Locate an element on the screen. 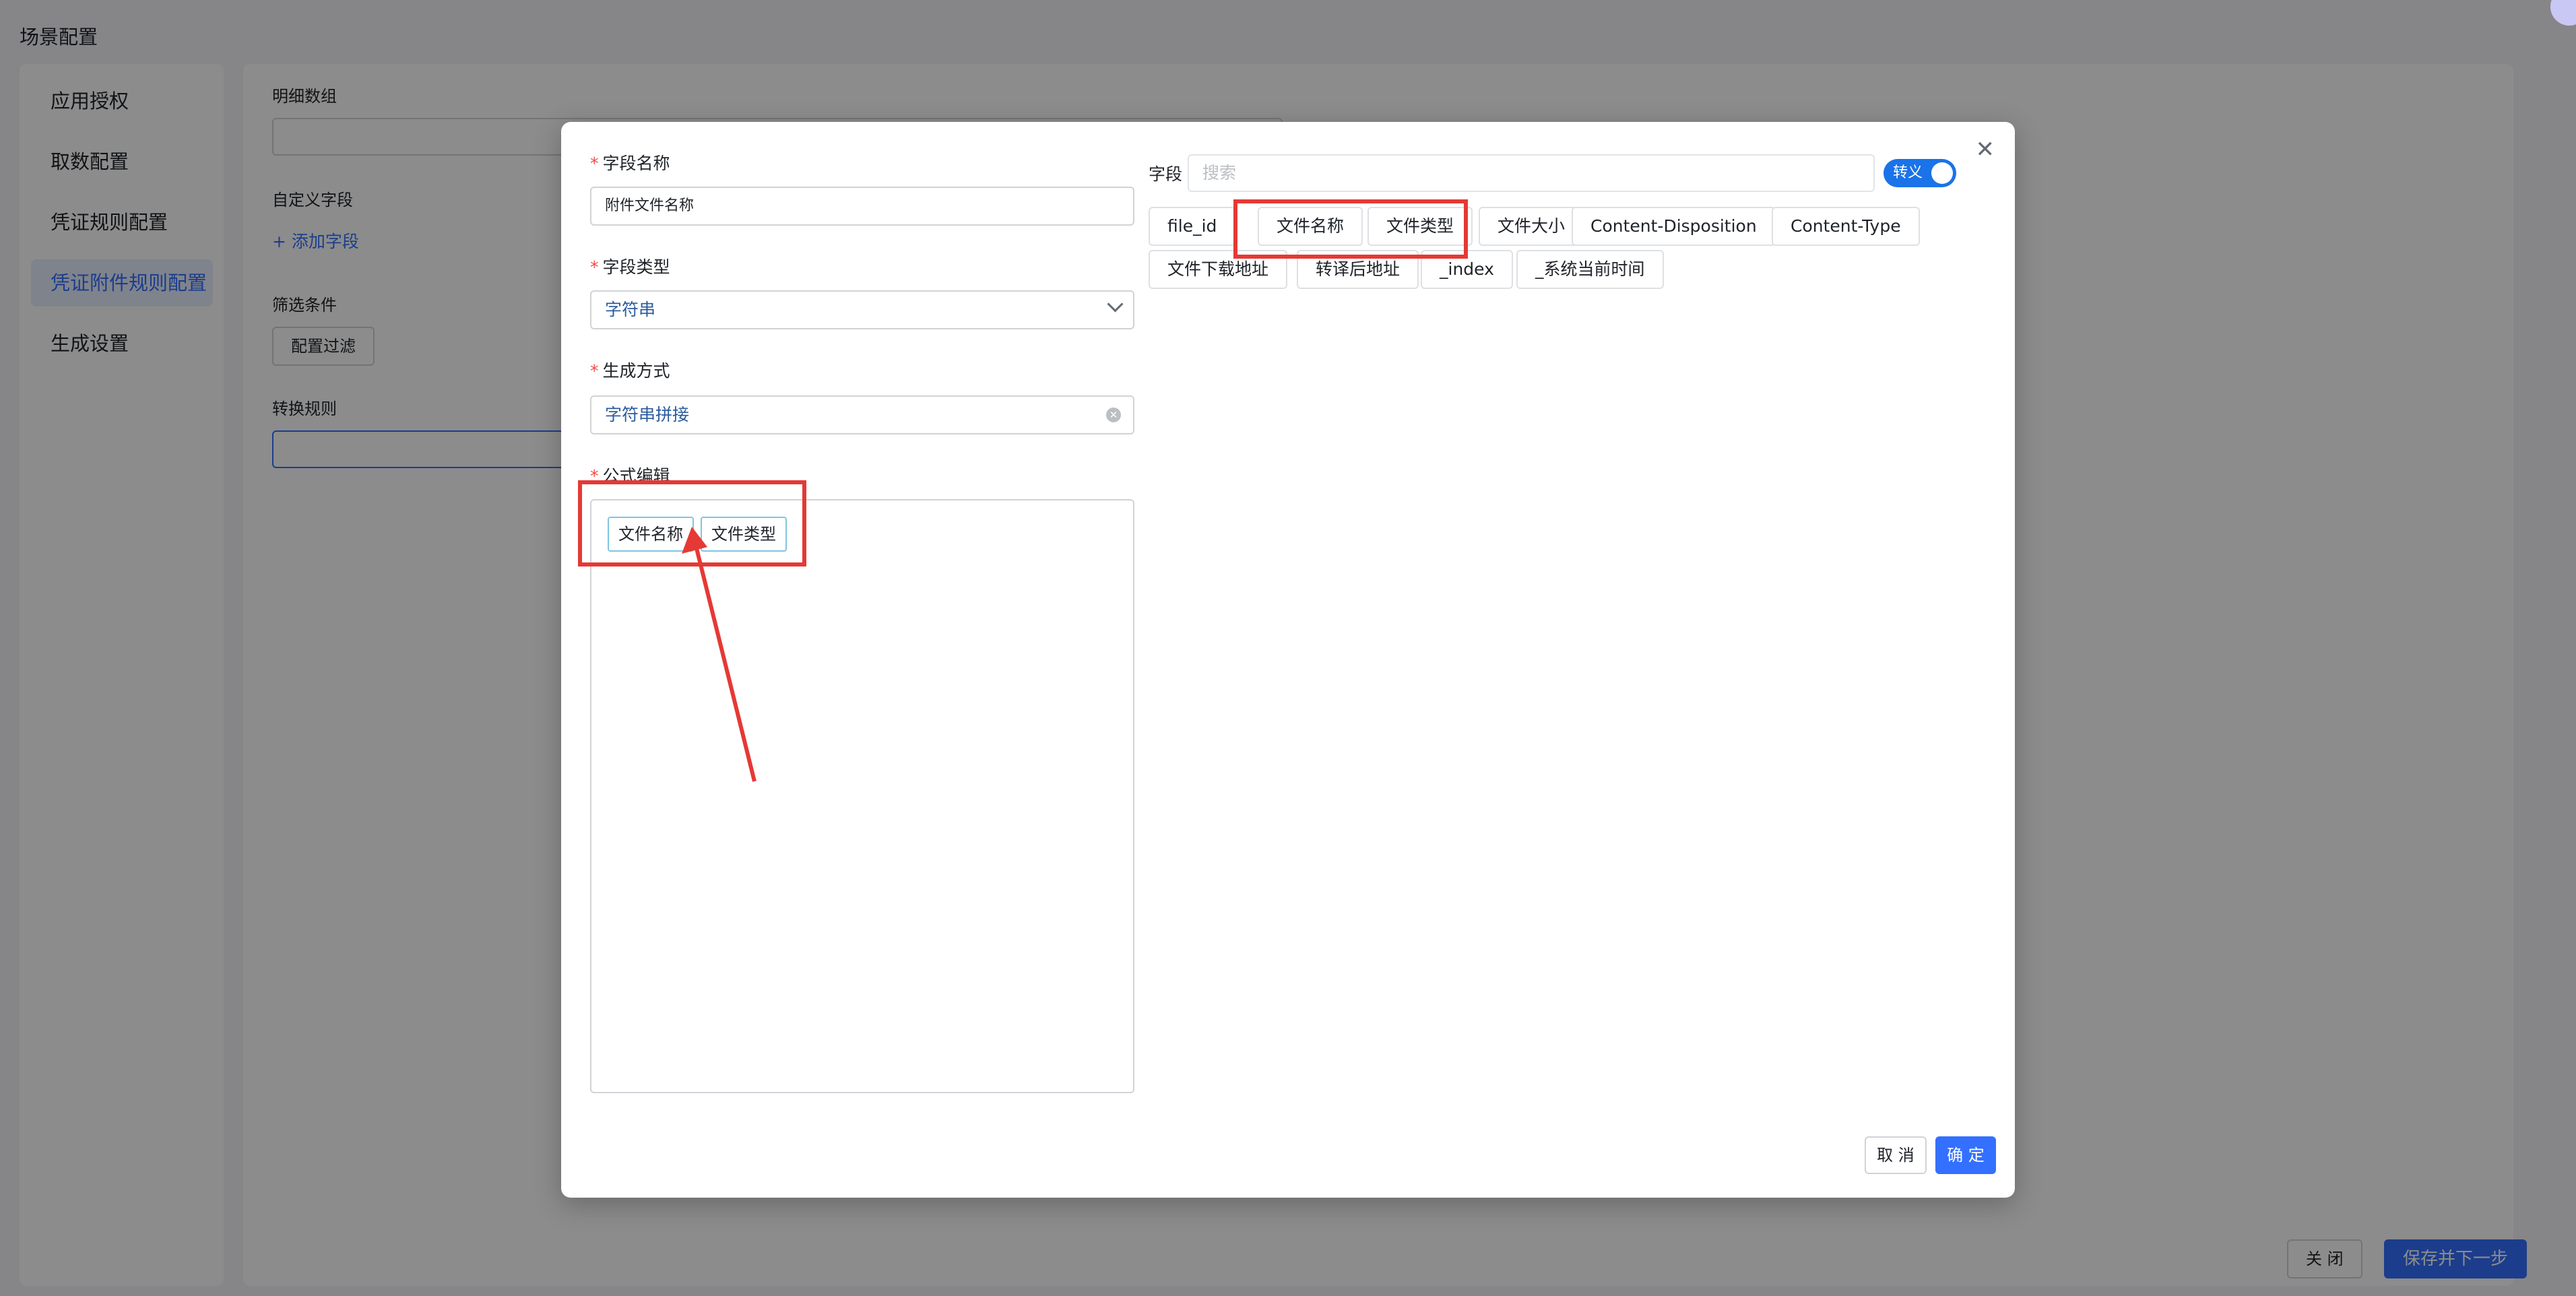 The height and width of the screenshot is (1296, 2576). field-tag: 文件类型 is located at coordinates (1420, 226).